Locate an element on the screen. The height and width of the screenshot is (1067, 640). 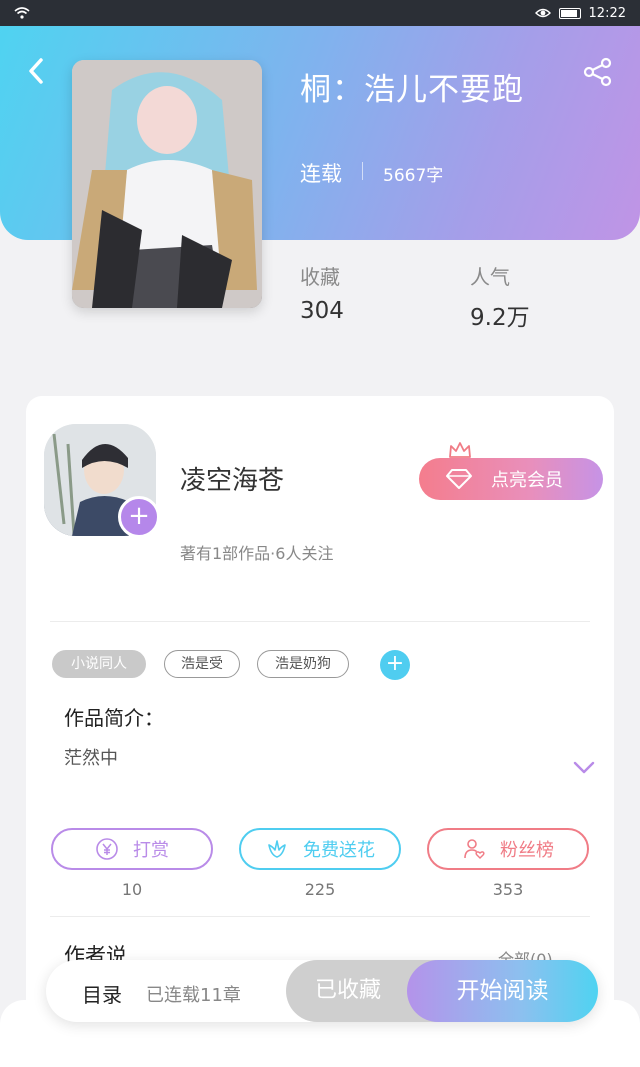
tag-item: 浩是奶狗 is located at coordinates (303, 664).